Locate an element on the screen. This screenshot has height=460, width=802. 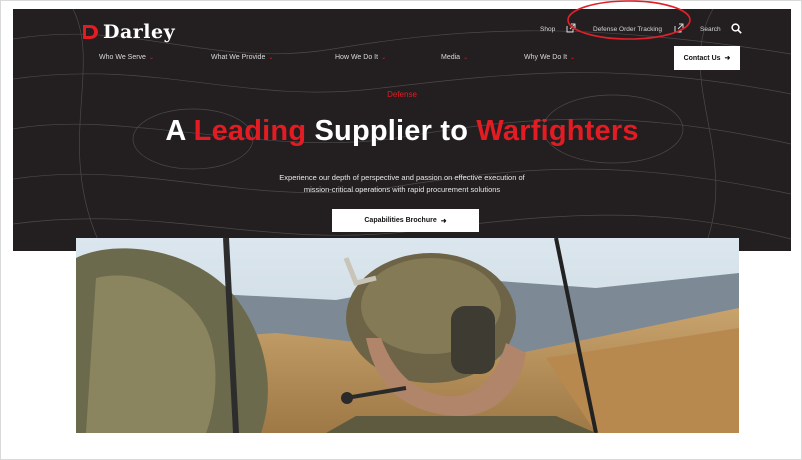
nav-media: Media ⌄ is located at coordinates (454, 57).